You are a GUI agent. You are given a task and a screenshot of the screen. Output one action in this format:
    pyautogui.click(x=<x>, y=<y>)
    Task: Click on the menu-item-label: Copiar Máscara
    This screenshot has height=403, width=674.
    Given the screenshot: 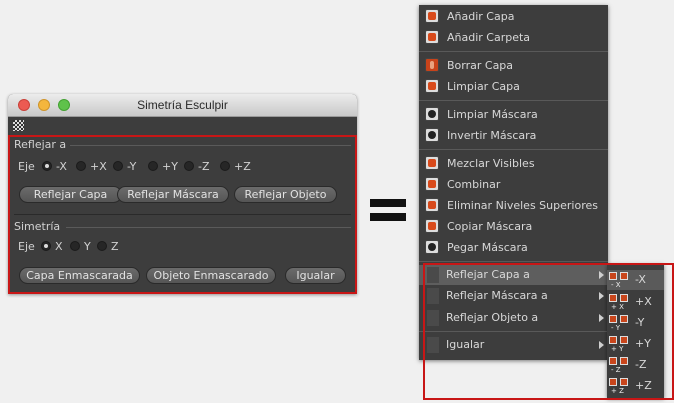 What is the action you would take?
    pyautogui.click(x=490, y=226)
    